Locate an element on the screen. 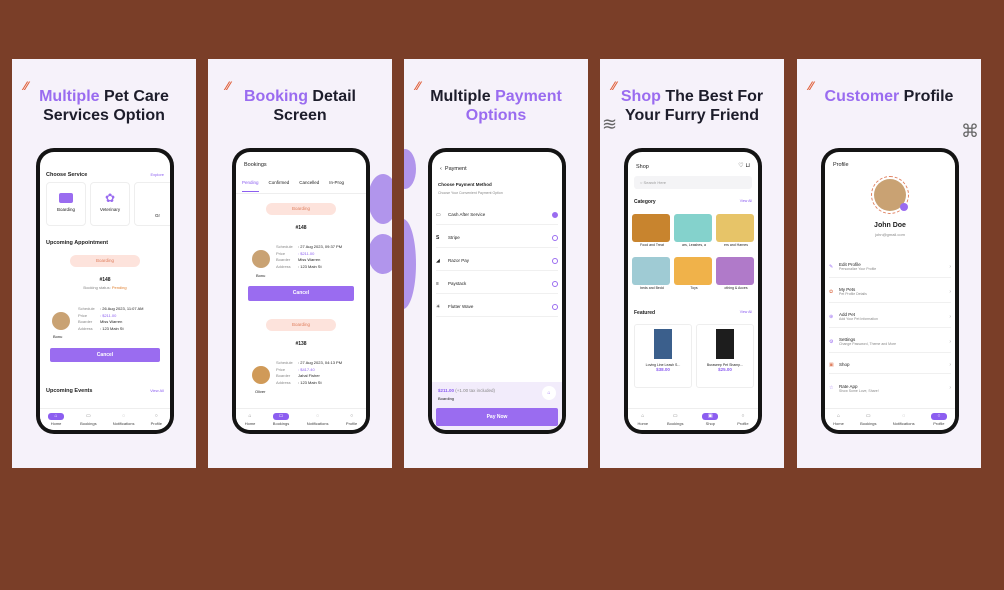 This screenshot has width=1004, height=590. cart-icon: ⊔ is located at coordinates (747, 166).